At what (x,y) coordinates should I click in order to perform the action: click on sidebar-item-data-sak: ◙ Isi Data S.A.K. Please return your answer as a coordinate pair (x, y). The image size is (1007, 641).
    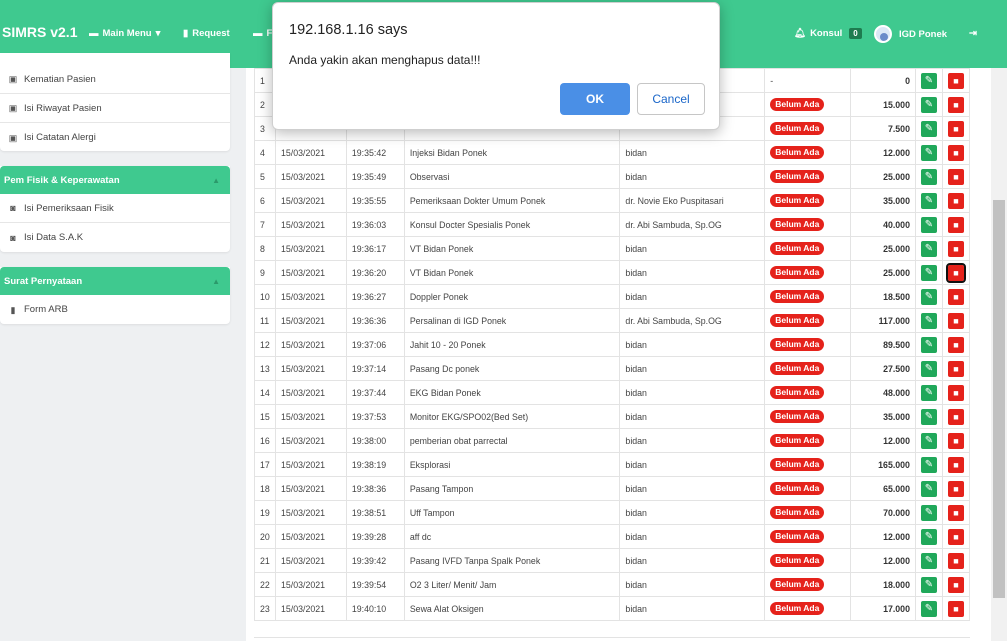
    Looking at the image, I should click on (115, 237).